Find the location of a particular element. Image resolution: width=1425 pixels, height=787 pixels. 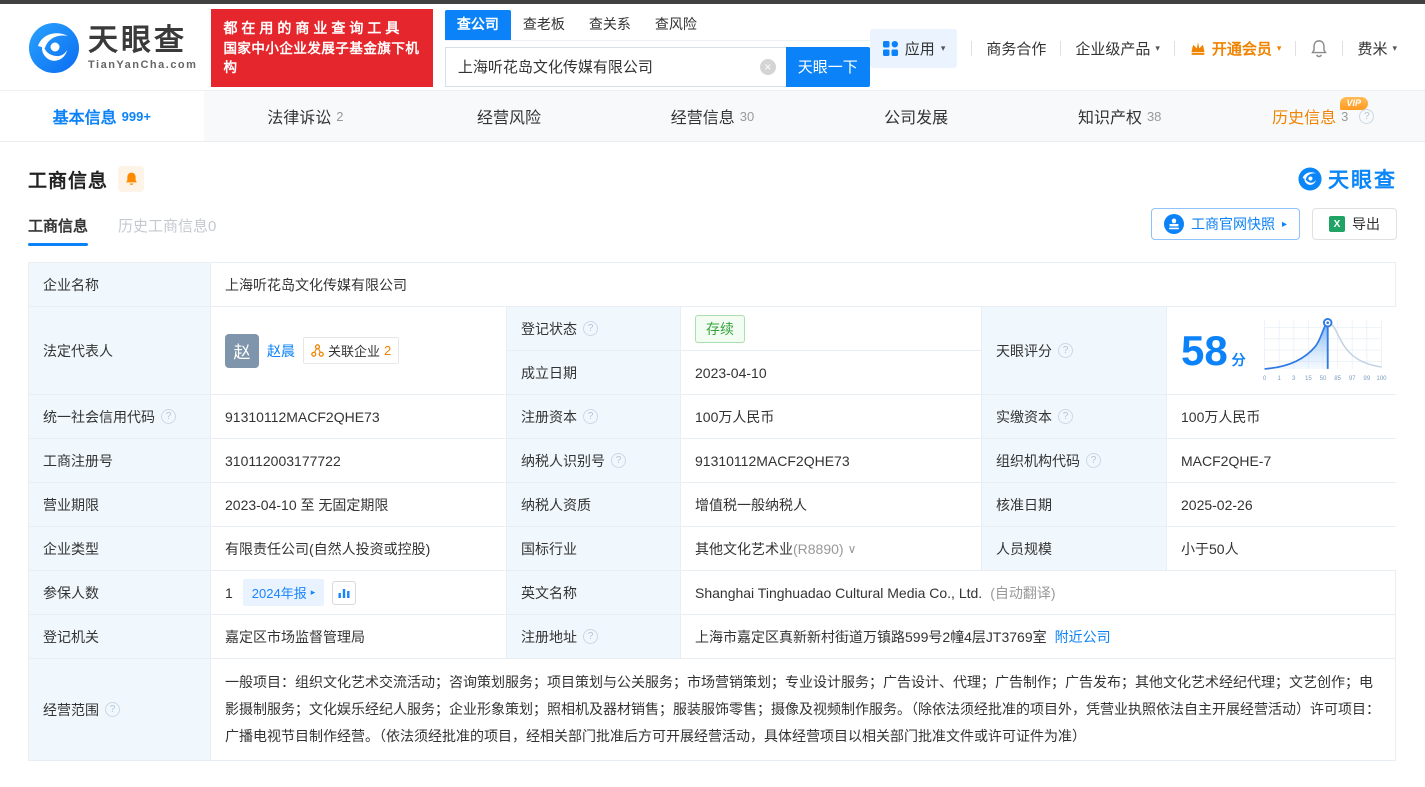

reg-number-label: 工商注册号 is located at coordinates (78, 460).